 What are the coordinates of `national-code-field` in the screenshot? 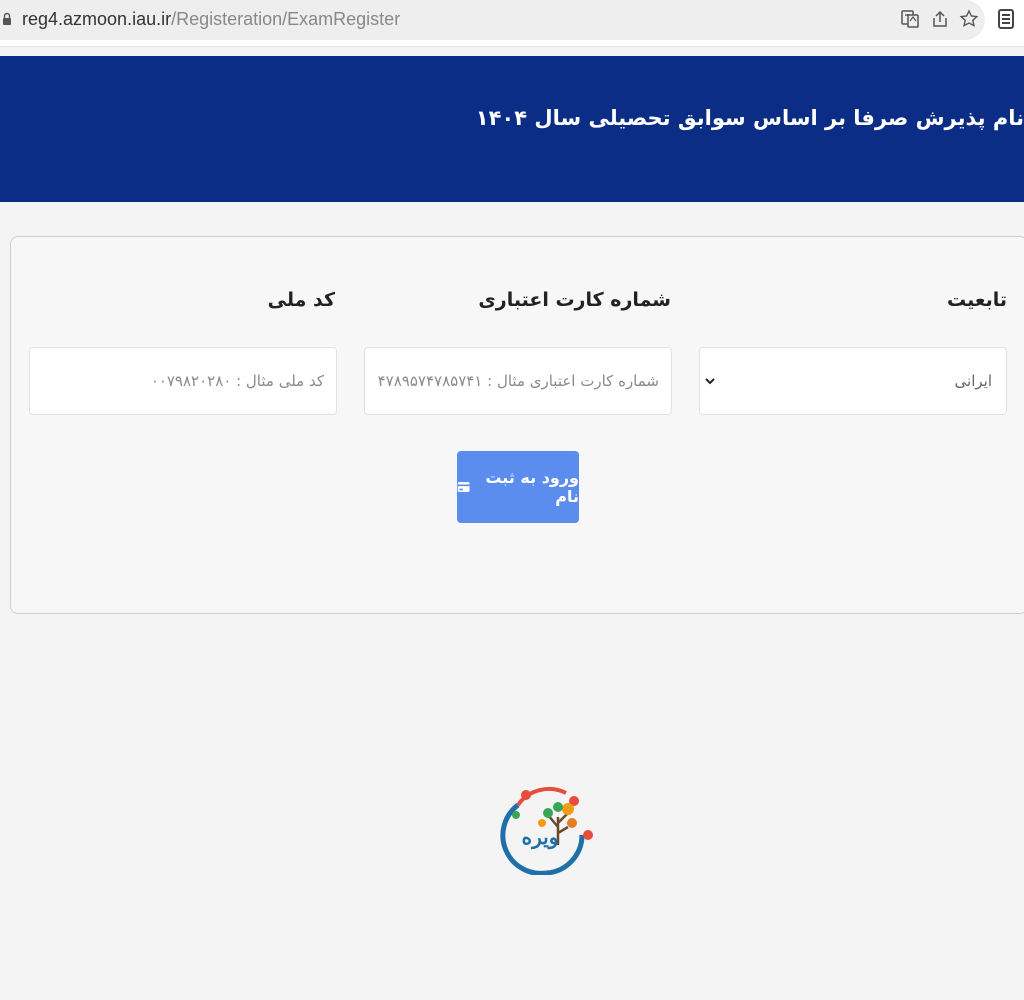 It's located at (183, 381).